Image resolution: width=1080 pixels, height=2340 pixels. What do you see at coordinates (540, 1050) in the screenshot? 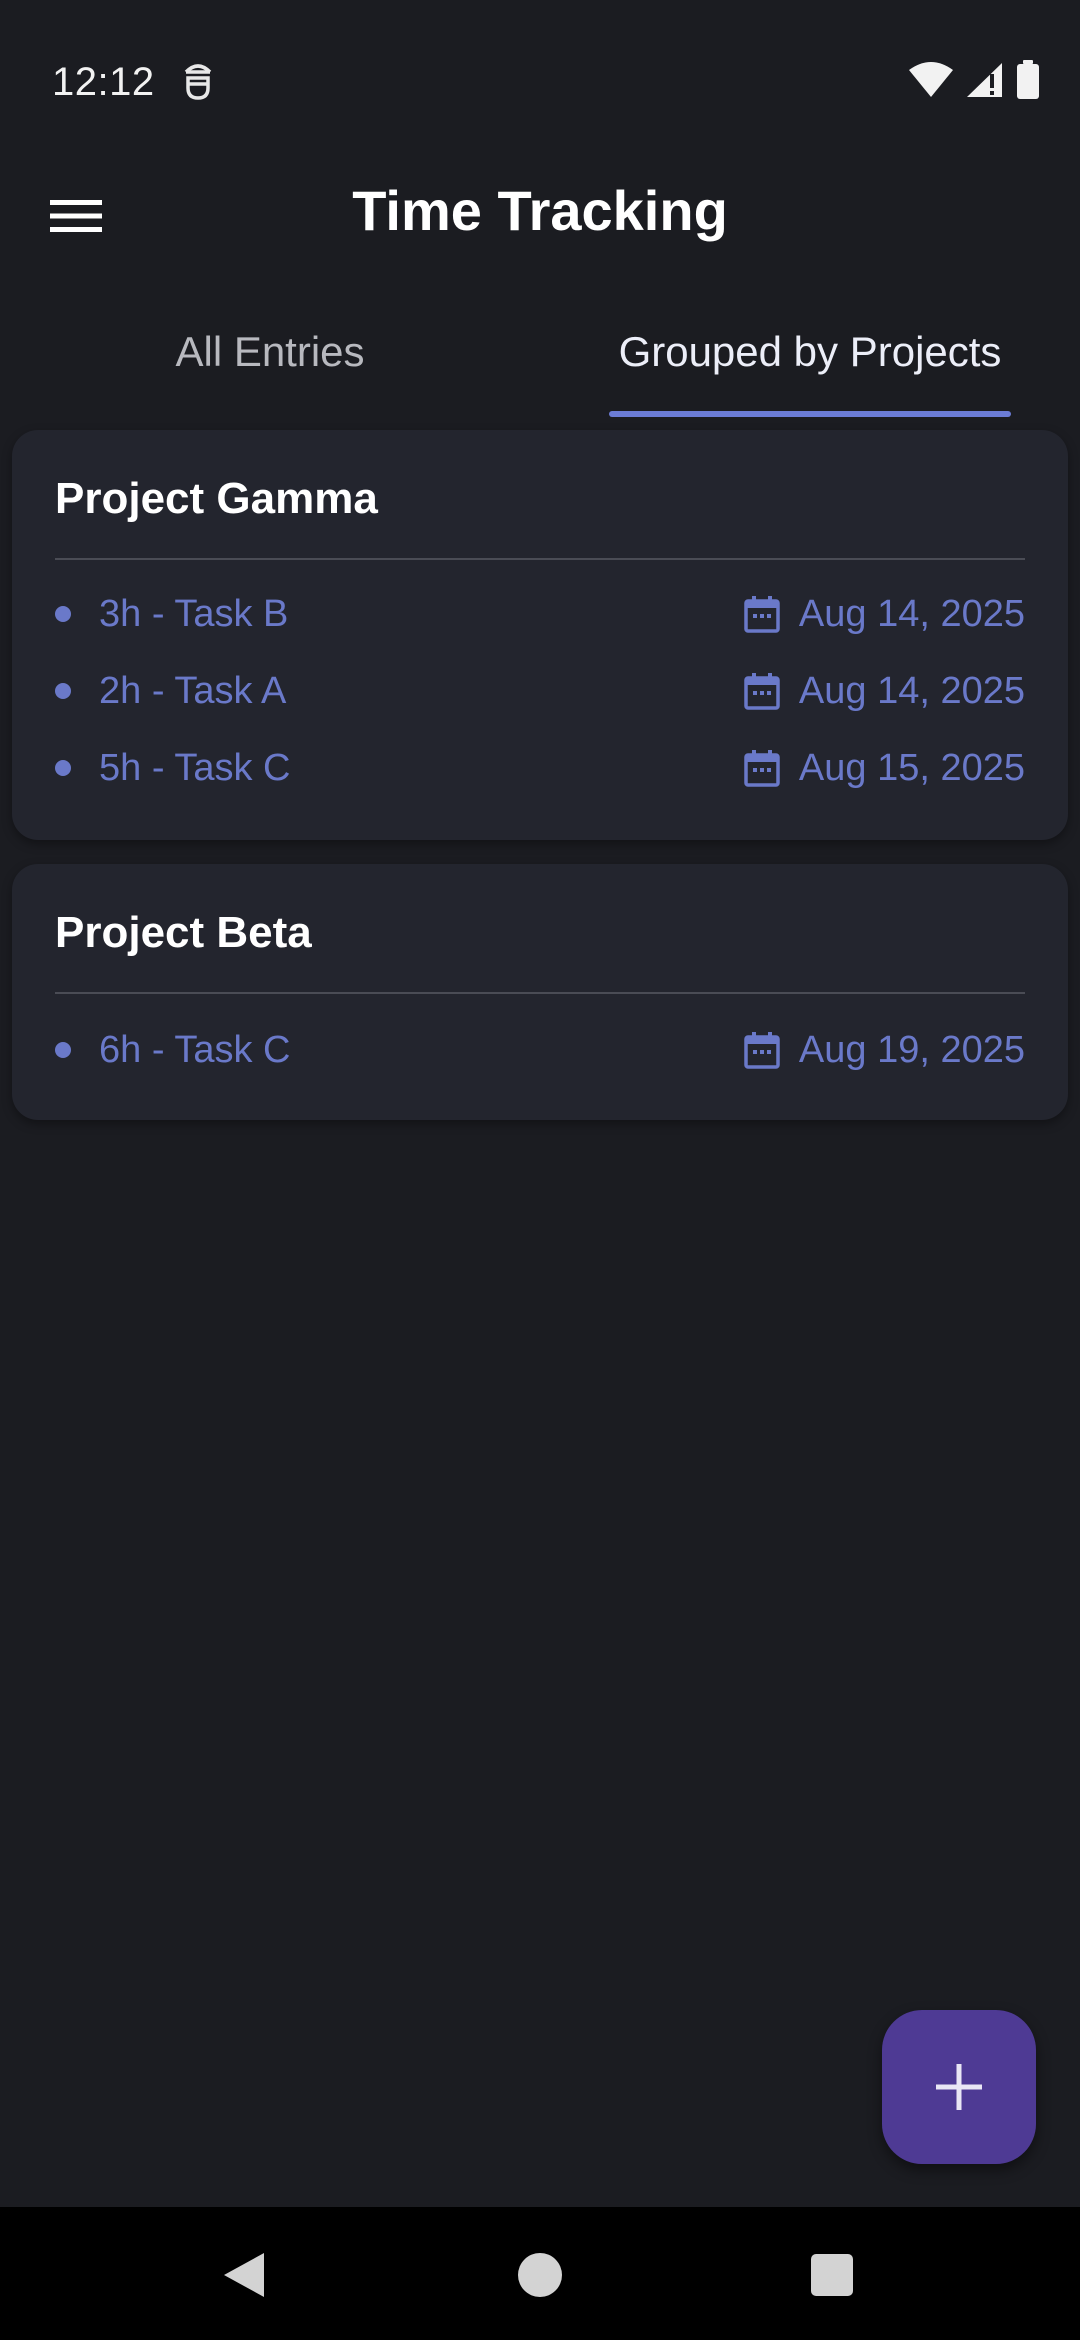
I see `entry-row: 6h - Task C Aug 19, 2025` at bounding box center [540, 1050].